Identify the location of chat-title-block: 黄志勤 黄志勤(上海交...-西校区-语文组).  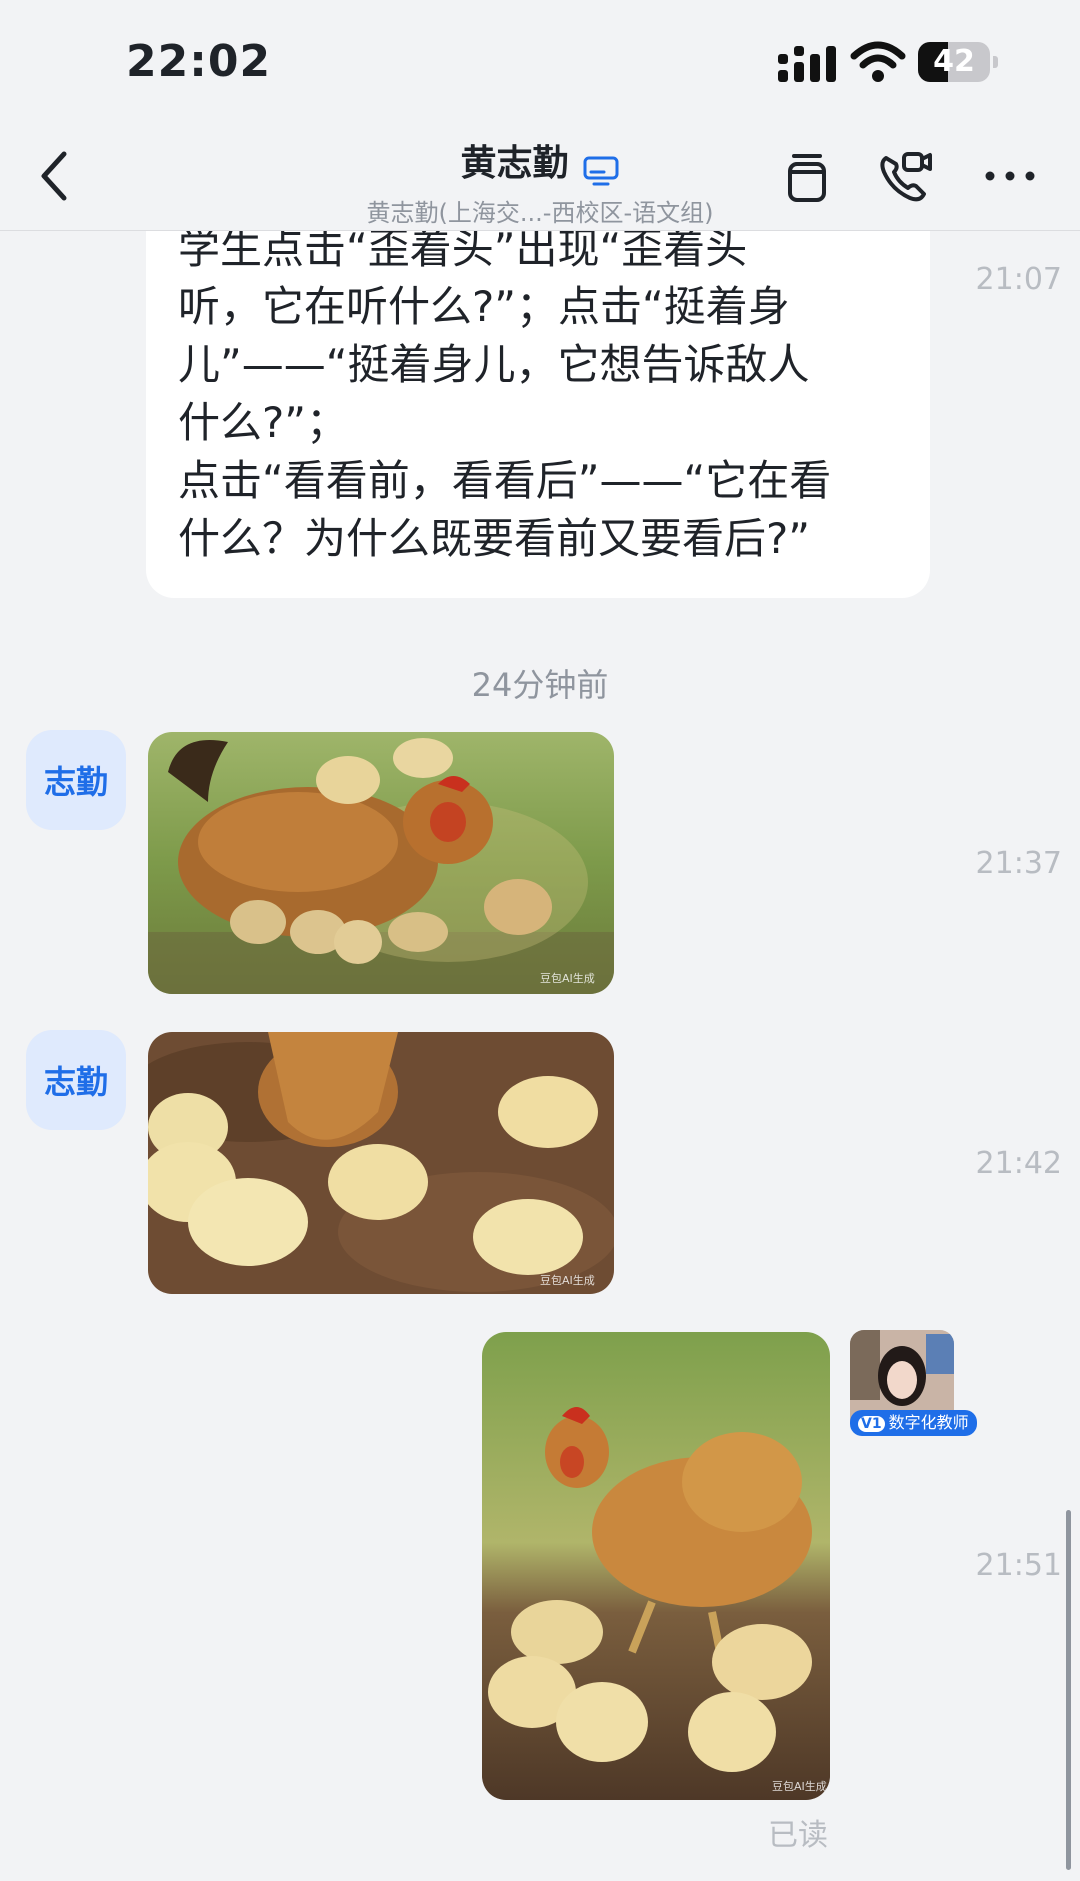
(540, 181).